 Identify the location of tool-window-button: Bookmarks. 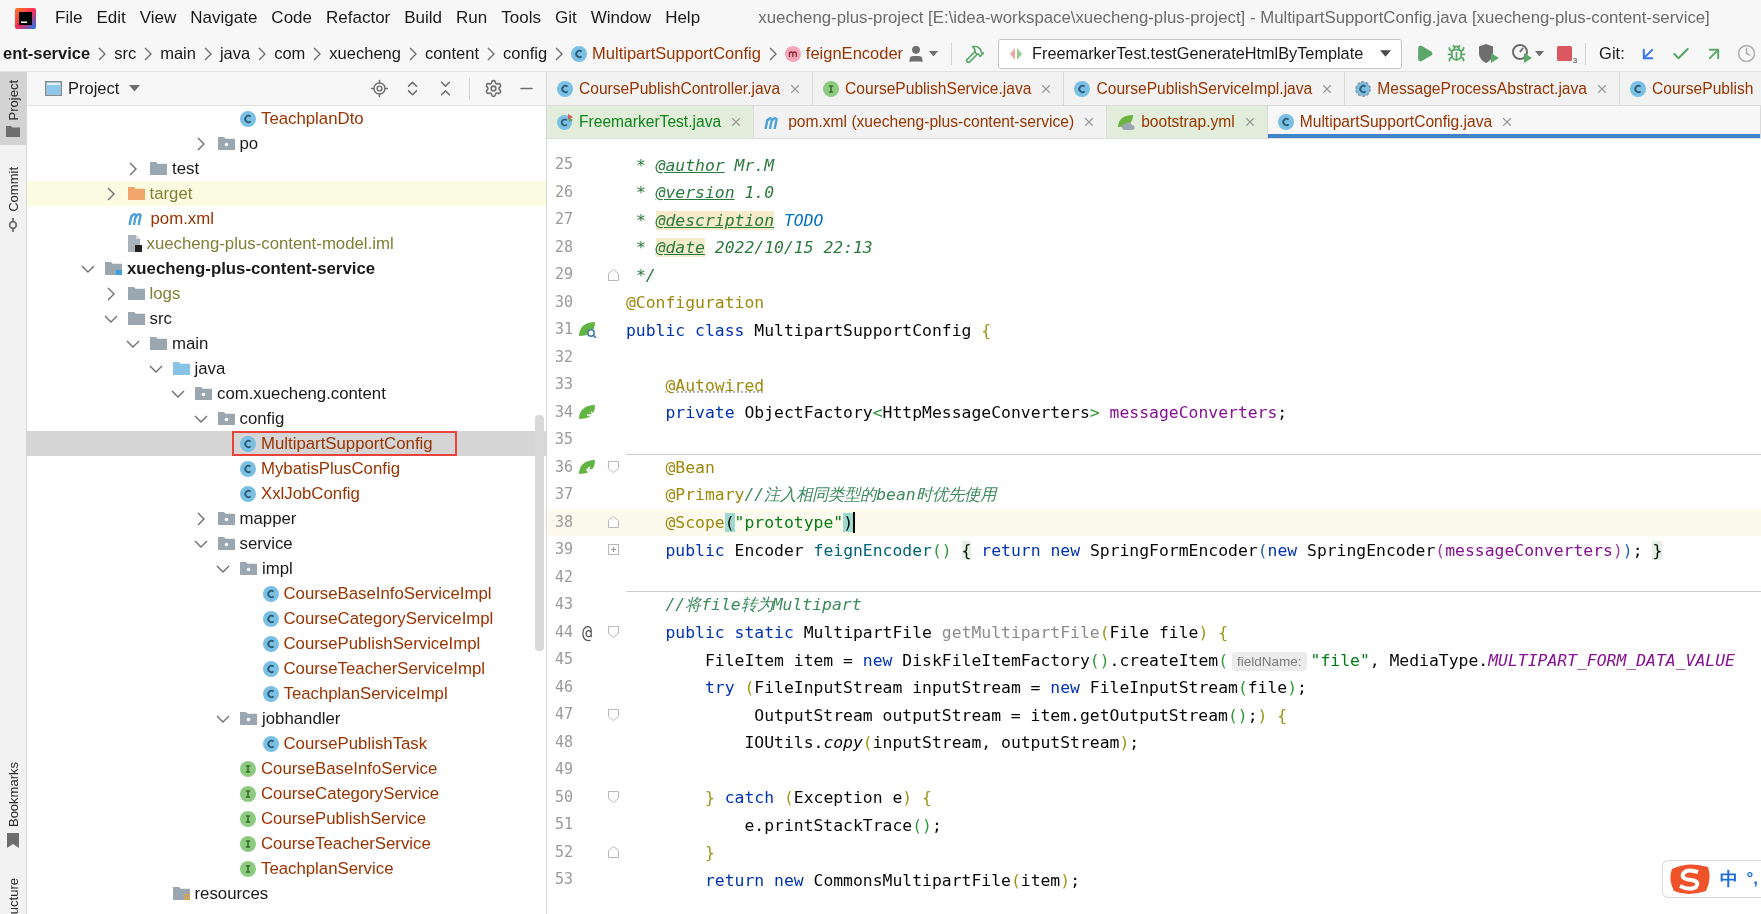
(13, 804).